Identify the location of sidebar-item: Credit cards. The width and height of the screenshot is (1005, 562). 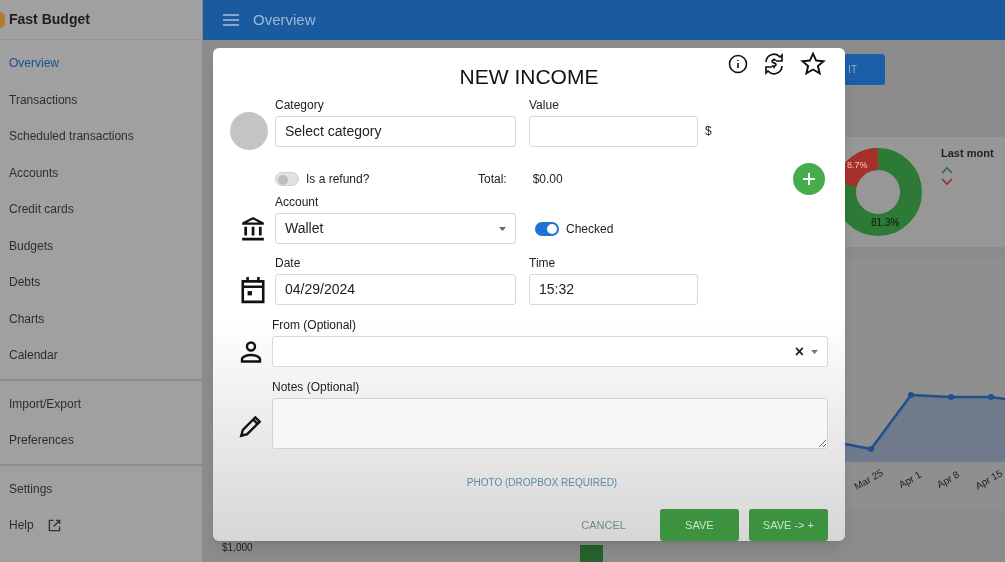
(101, 209).